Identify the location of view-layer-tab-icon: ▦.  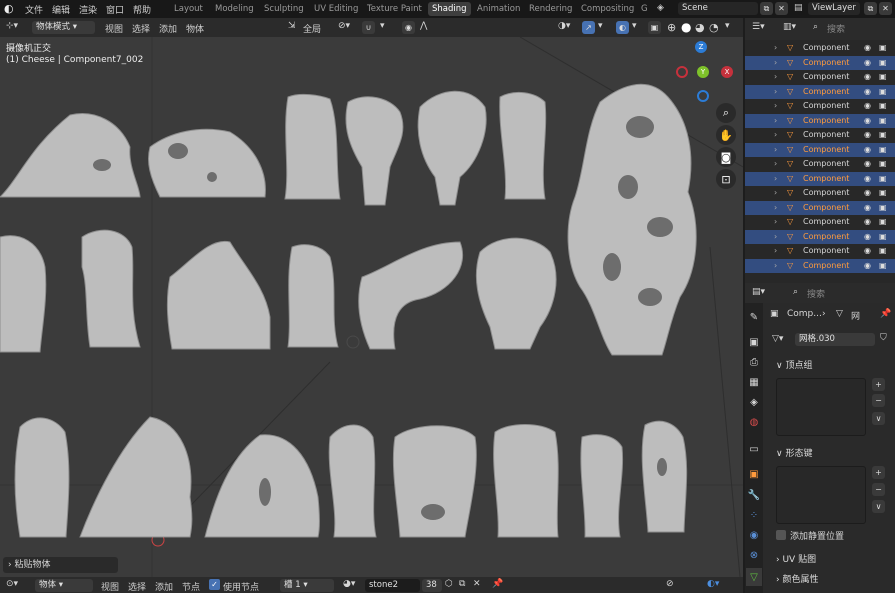
(754, 382).